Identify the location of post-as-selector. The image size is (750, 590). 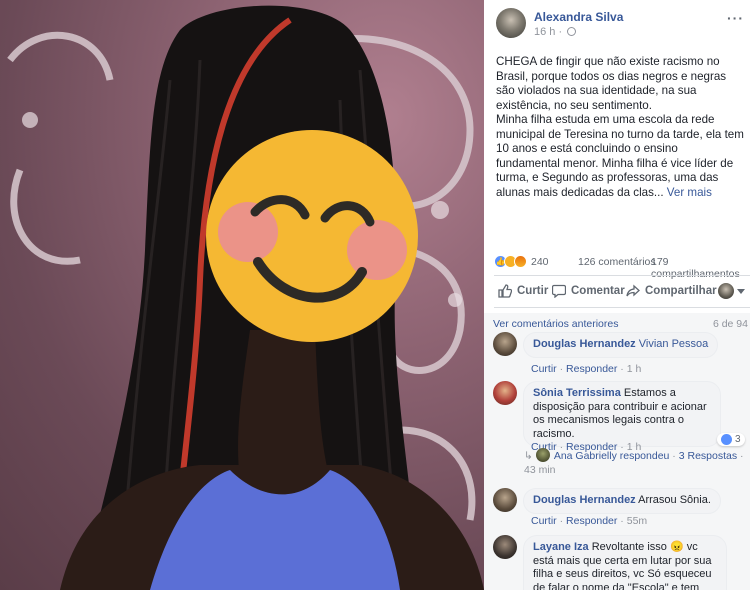
(731, 291).